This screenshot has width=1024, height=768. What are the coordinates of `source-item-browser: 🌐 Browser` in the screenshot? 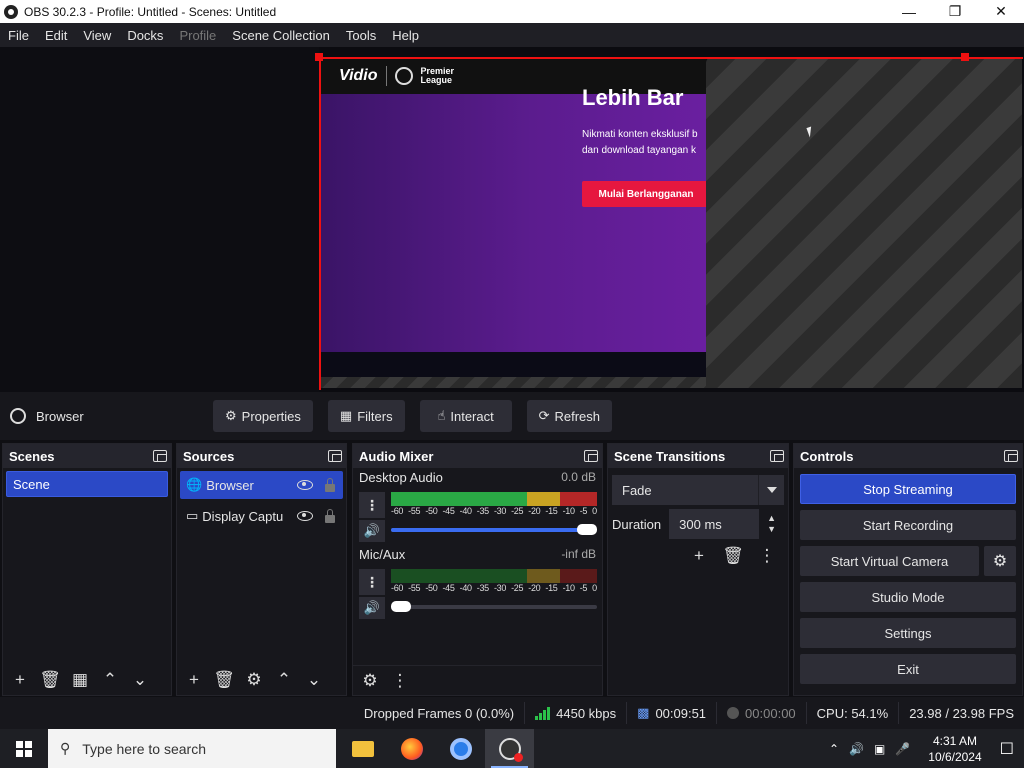 It's located at (261, 485).